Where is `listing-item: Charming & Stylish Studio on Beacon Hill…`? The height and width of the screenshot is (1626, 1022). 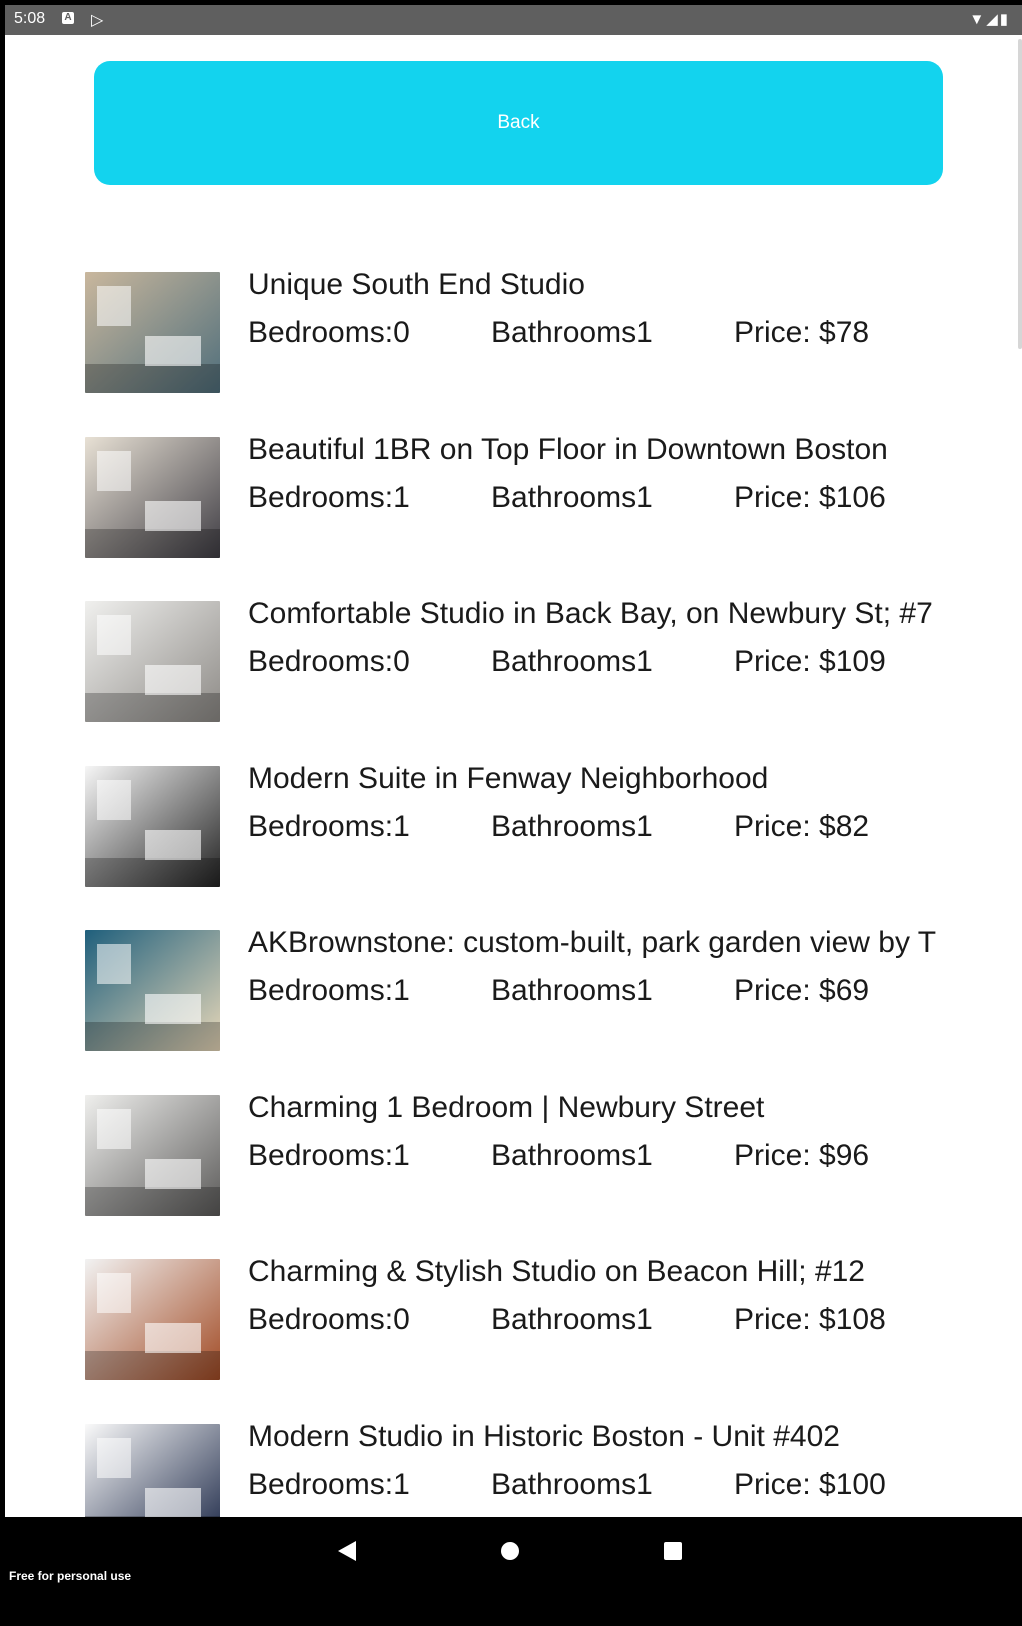 listing-item: Charming & Stylish Studio on Beacon Hill… is located at coordinates (513, 1317).